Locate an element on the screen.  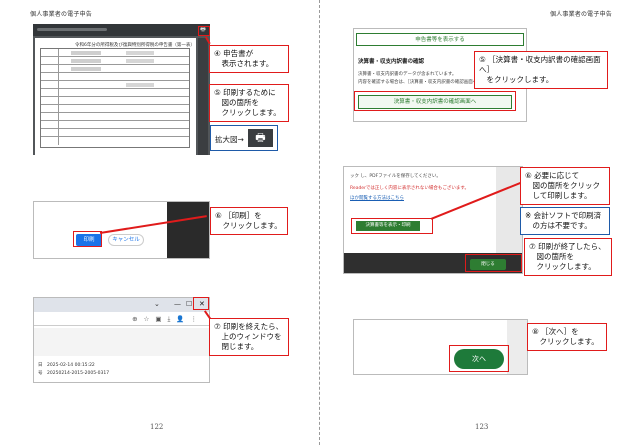
toolbar-controls is located at coordinates (72, 29).